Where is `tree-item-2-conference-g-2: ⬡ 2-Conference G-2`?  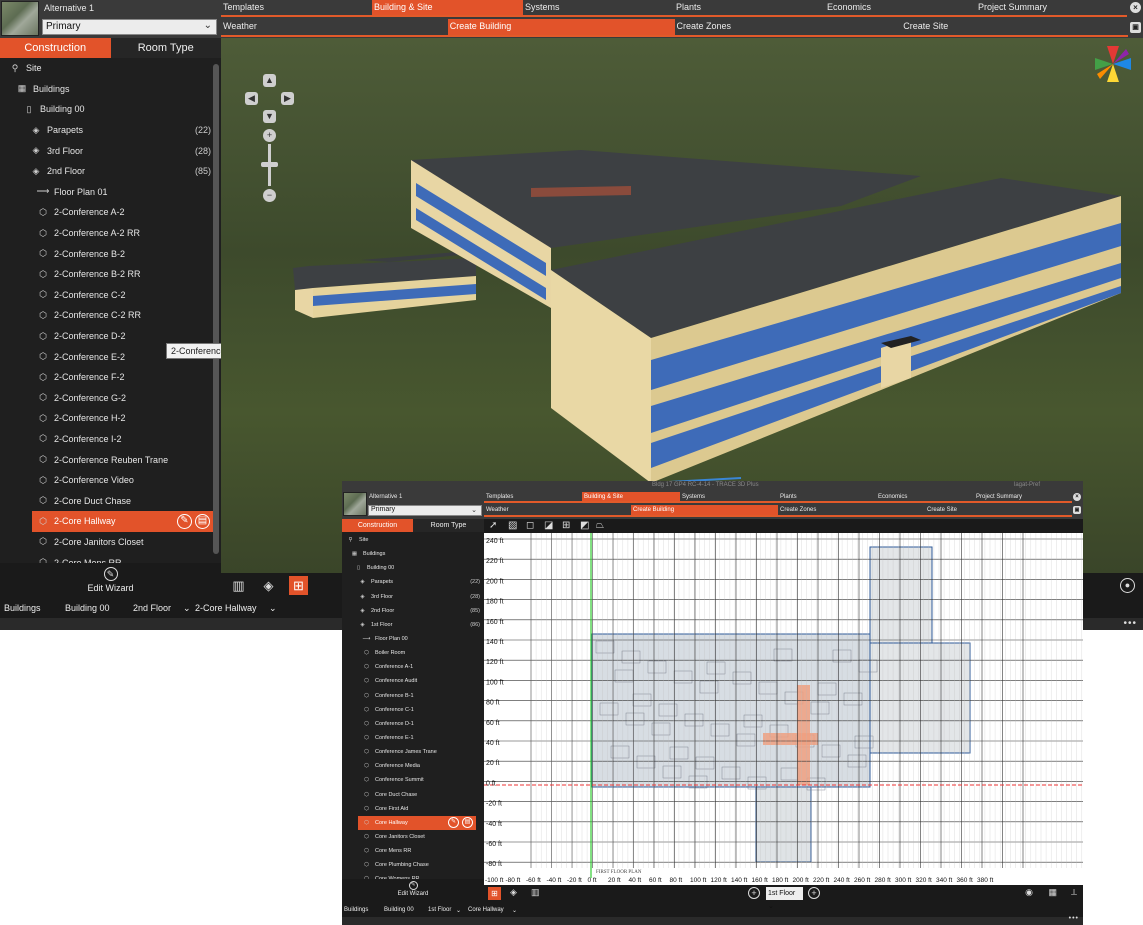 tree-item-2-conference-g-2: ⬡ 2-Conference G-2 is located at coordinates (110, 398).